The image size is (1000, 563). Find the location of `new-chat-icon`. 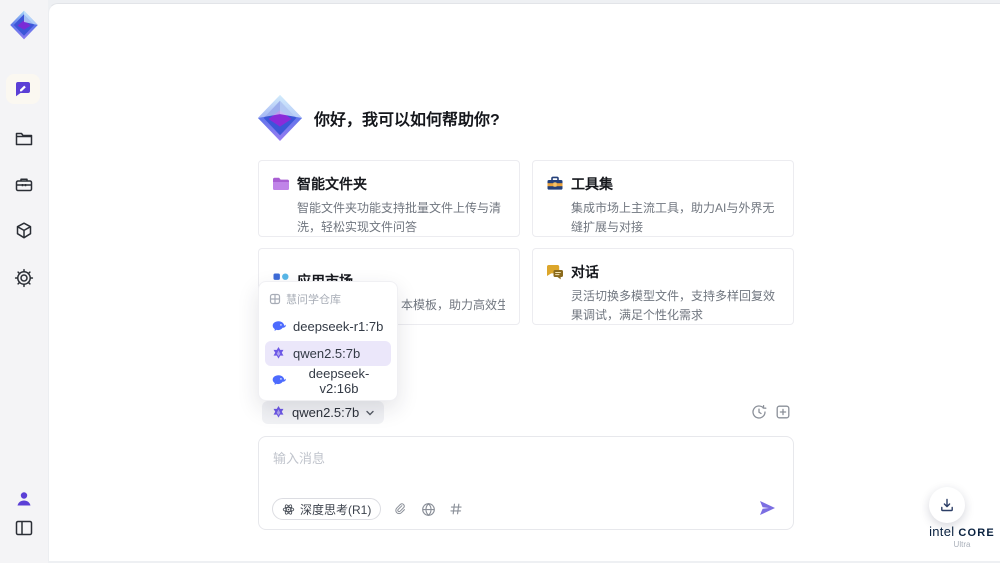

new-chat-icon is located at coordinates (783, 412).